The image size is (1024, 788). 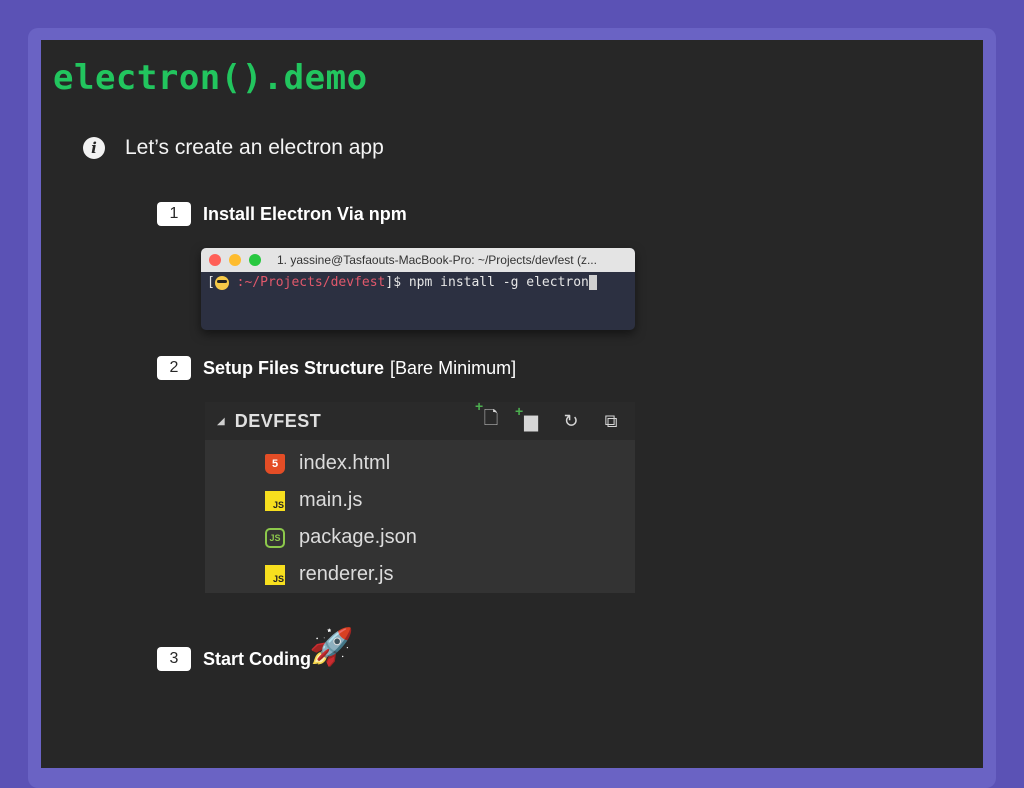 I want to click on close-dot-icon, so click(x=215, y=260).